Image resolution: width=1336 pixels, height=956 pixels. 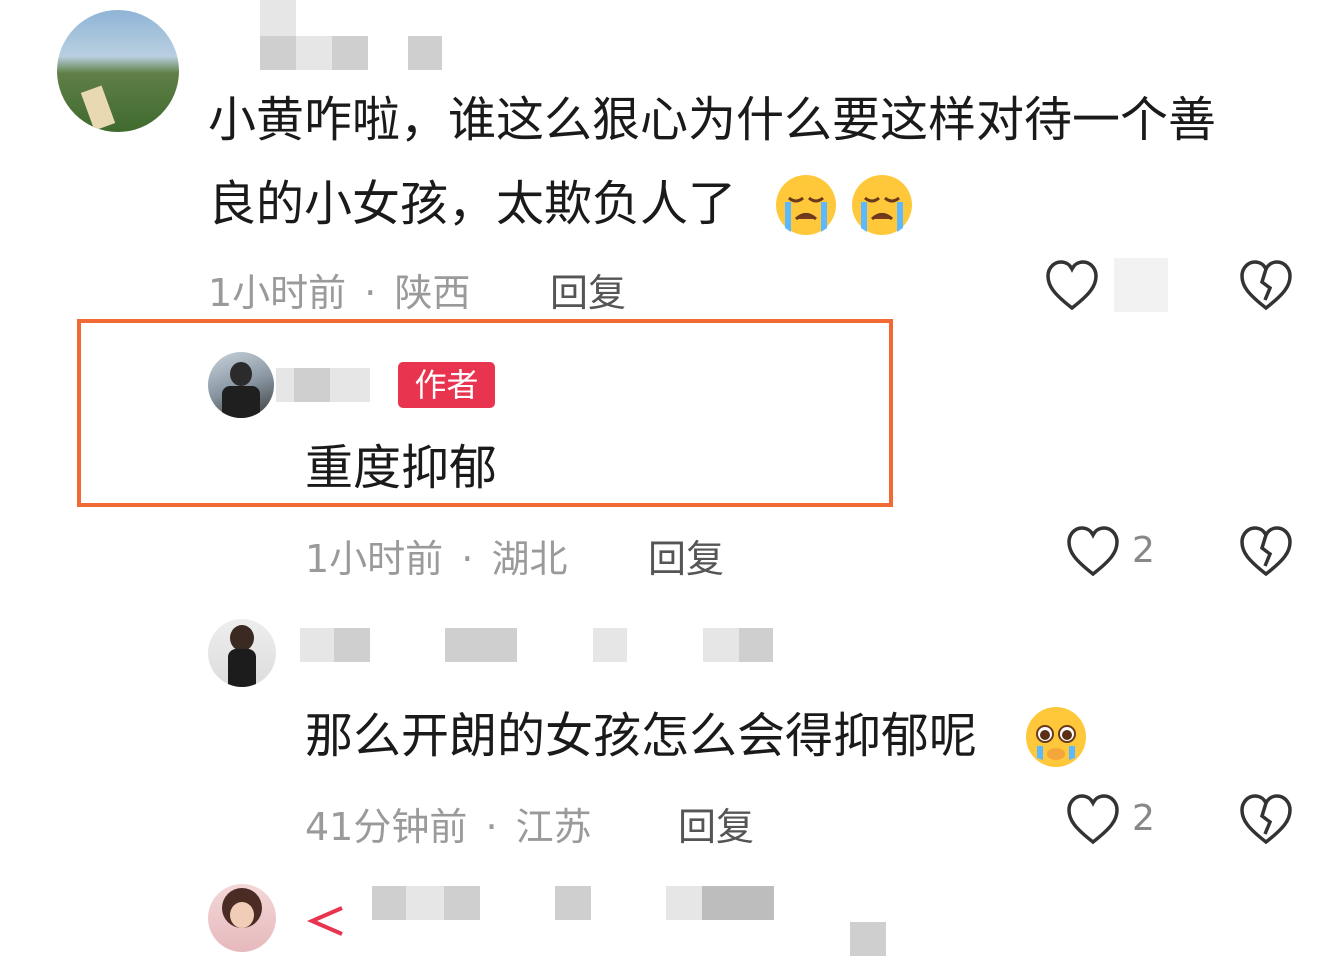 I want to click on comment-time: 41分钟前, so click(x=386, y=827).